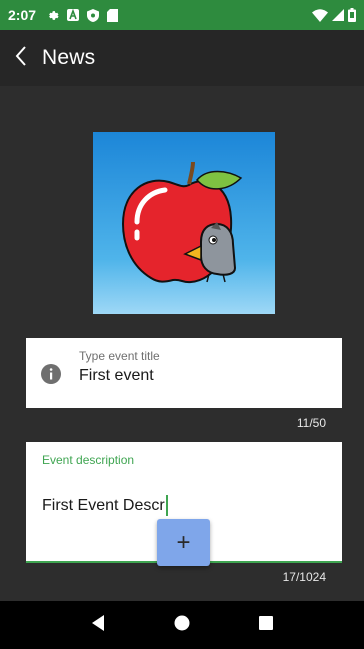 The height and width of the screenshot is (649, 364). I want to click on event-title-input: First event, so click(116, 376).